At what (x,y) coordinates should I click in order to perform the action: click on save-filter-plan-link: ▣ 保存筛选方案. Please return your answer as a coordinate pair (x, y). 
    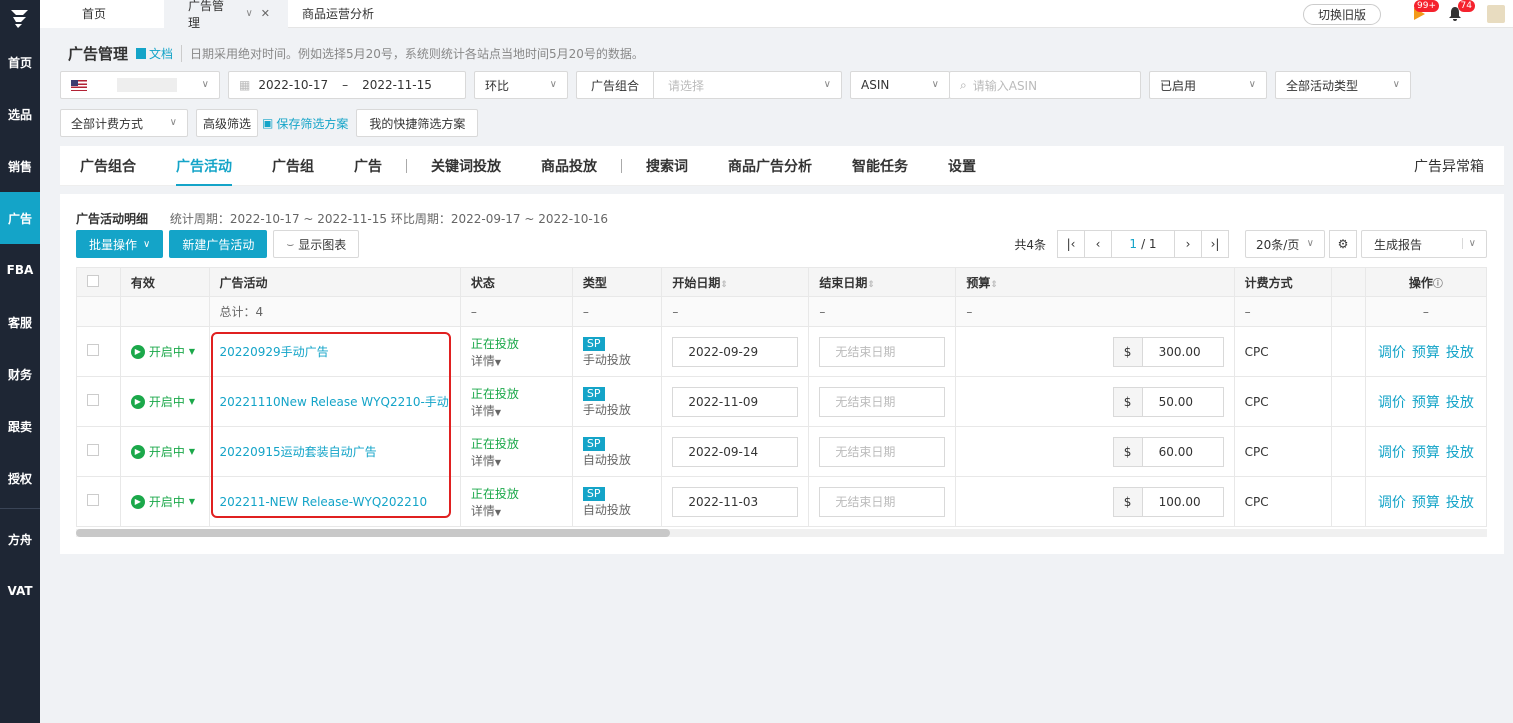
    Looking at the image, I should click on (305, 123).